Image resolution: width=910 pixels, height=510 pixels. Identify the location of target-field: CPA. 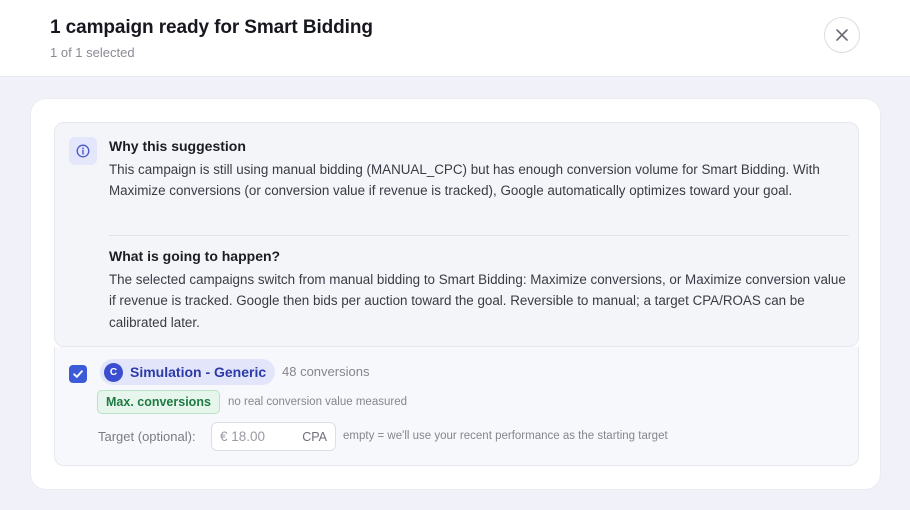
(273, 436).